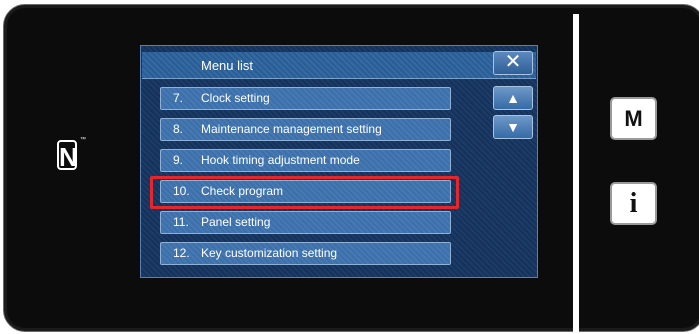 The width and height of the screenshot is (699, 334). What do you see at coordinates (269, 253) in the screenshot?
I see `menu-item-label: Key customization setting` at bounding box center [269, 253].